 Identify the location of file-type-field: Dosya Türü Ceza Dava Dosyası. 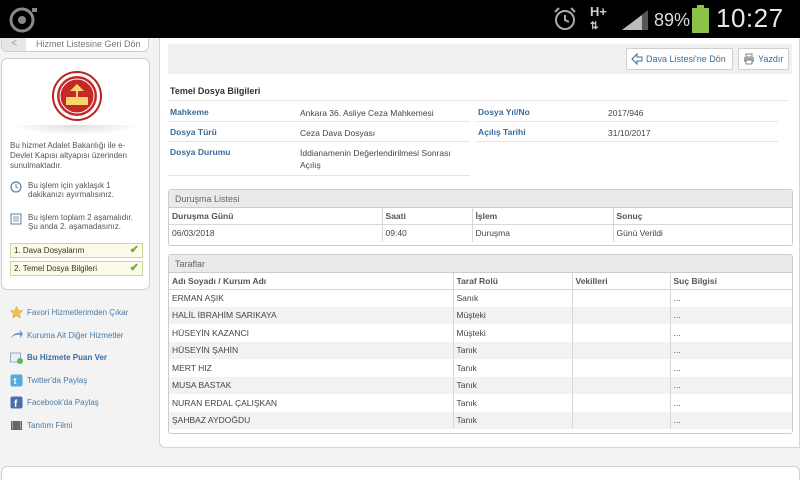
(273, 132).